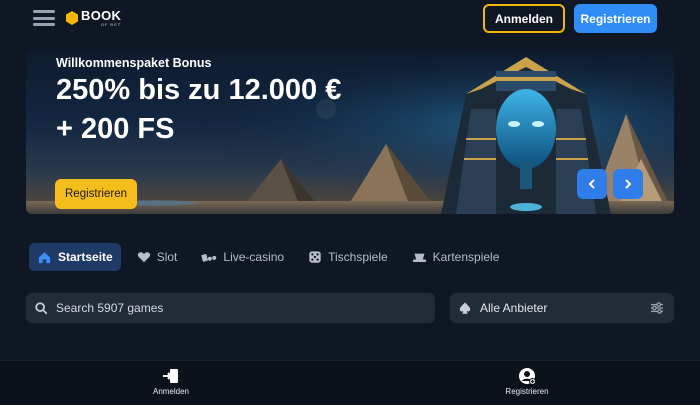 The height and width of the screenshot is (405, 700). Describe the element at coordinates (209, 258) in the screenshot. I see `cards-chips-icon` at that location.